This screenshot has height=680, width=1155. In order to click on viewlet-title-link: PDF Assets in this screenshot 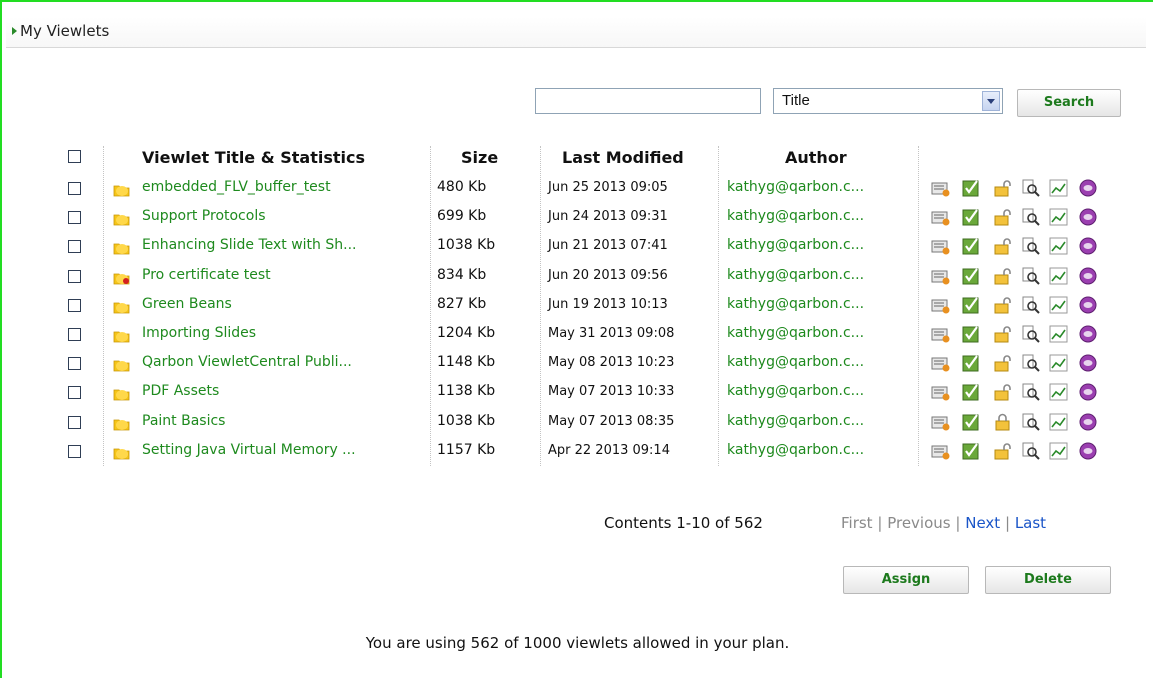, I will do `click(282, 391)`.